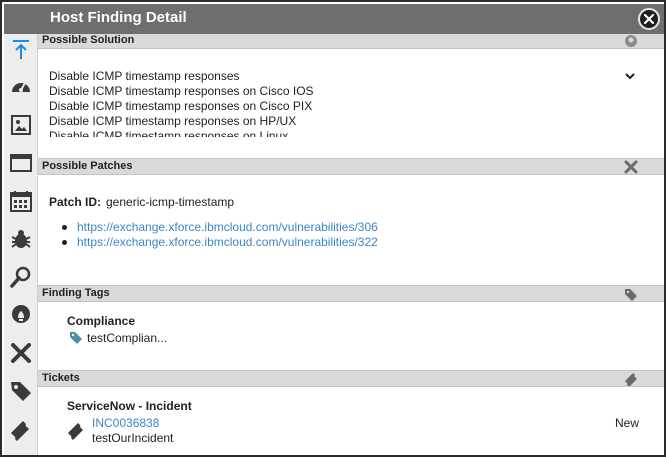  Describe the element at coordinates (118, 17) in the screenshot. I see `window-title: Host Finding Detail` at that location.